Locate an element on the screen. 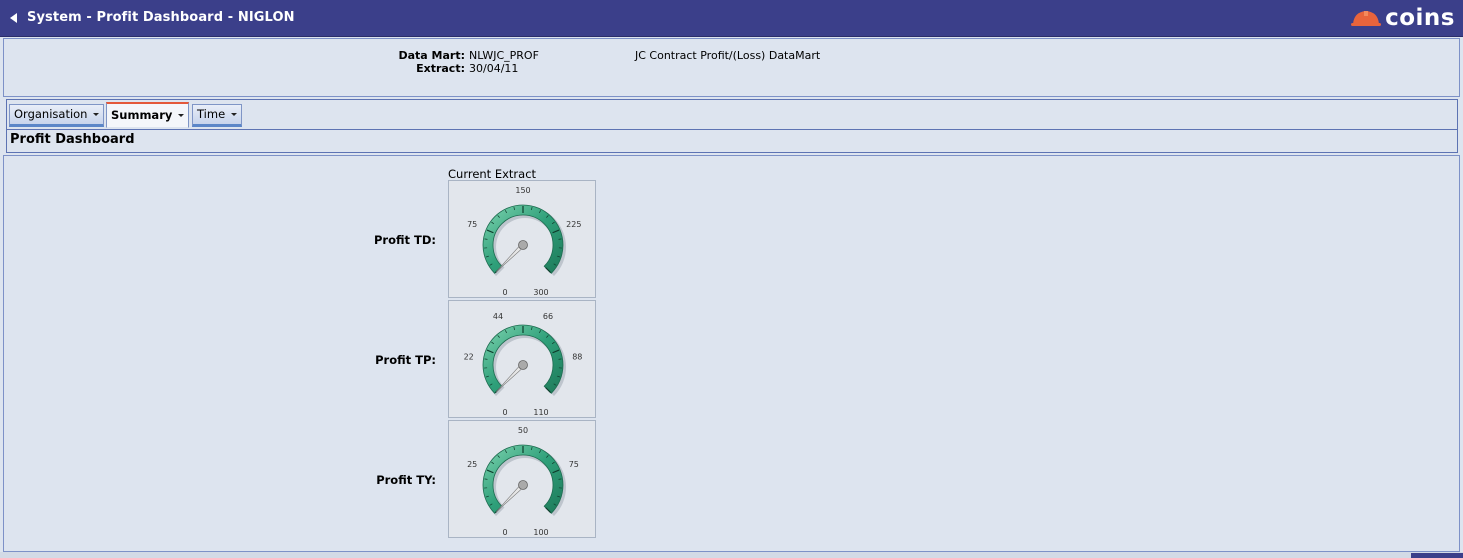  data-mart-value: NLWJC_PROF is located at coordinates (504, 55).